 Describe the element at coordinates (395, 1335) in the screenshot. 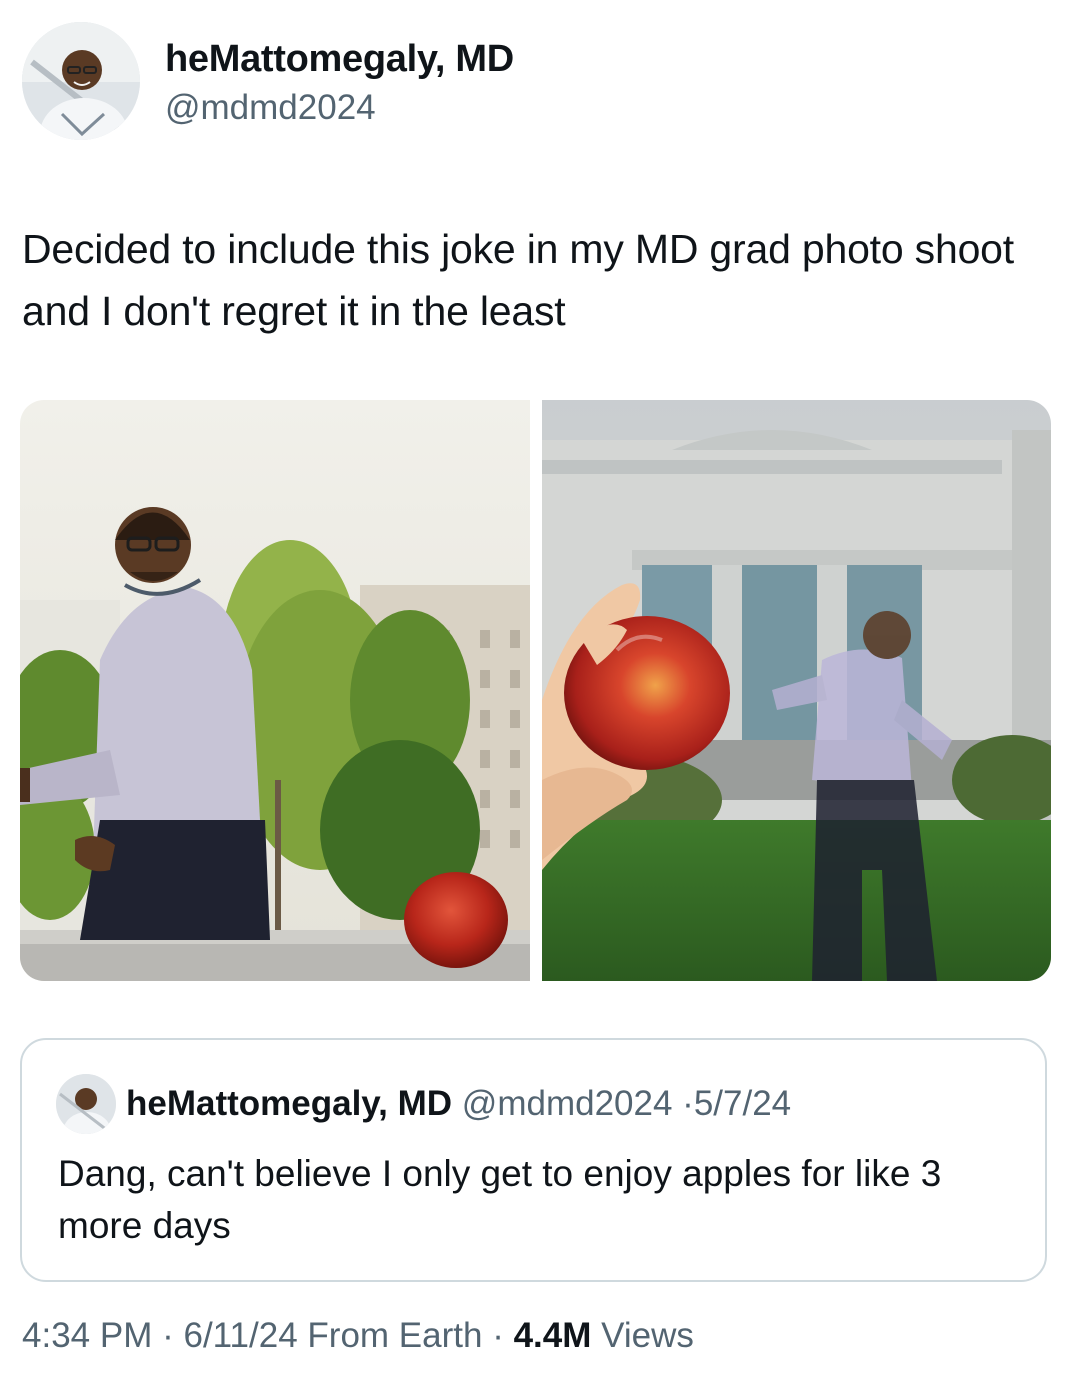

I see `tweet-source: From Earth` at that location.